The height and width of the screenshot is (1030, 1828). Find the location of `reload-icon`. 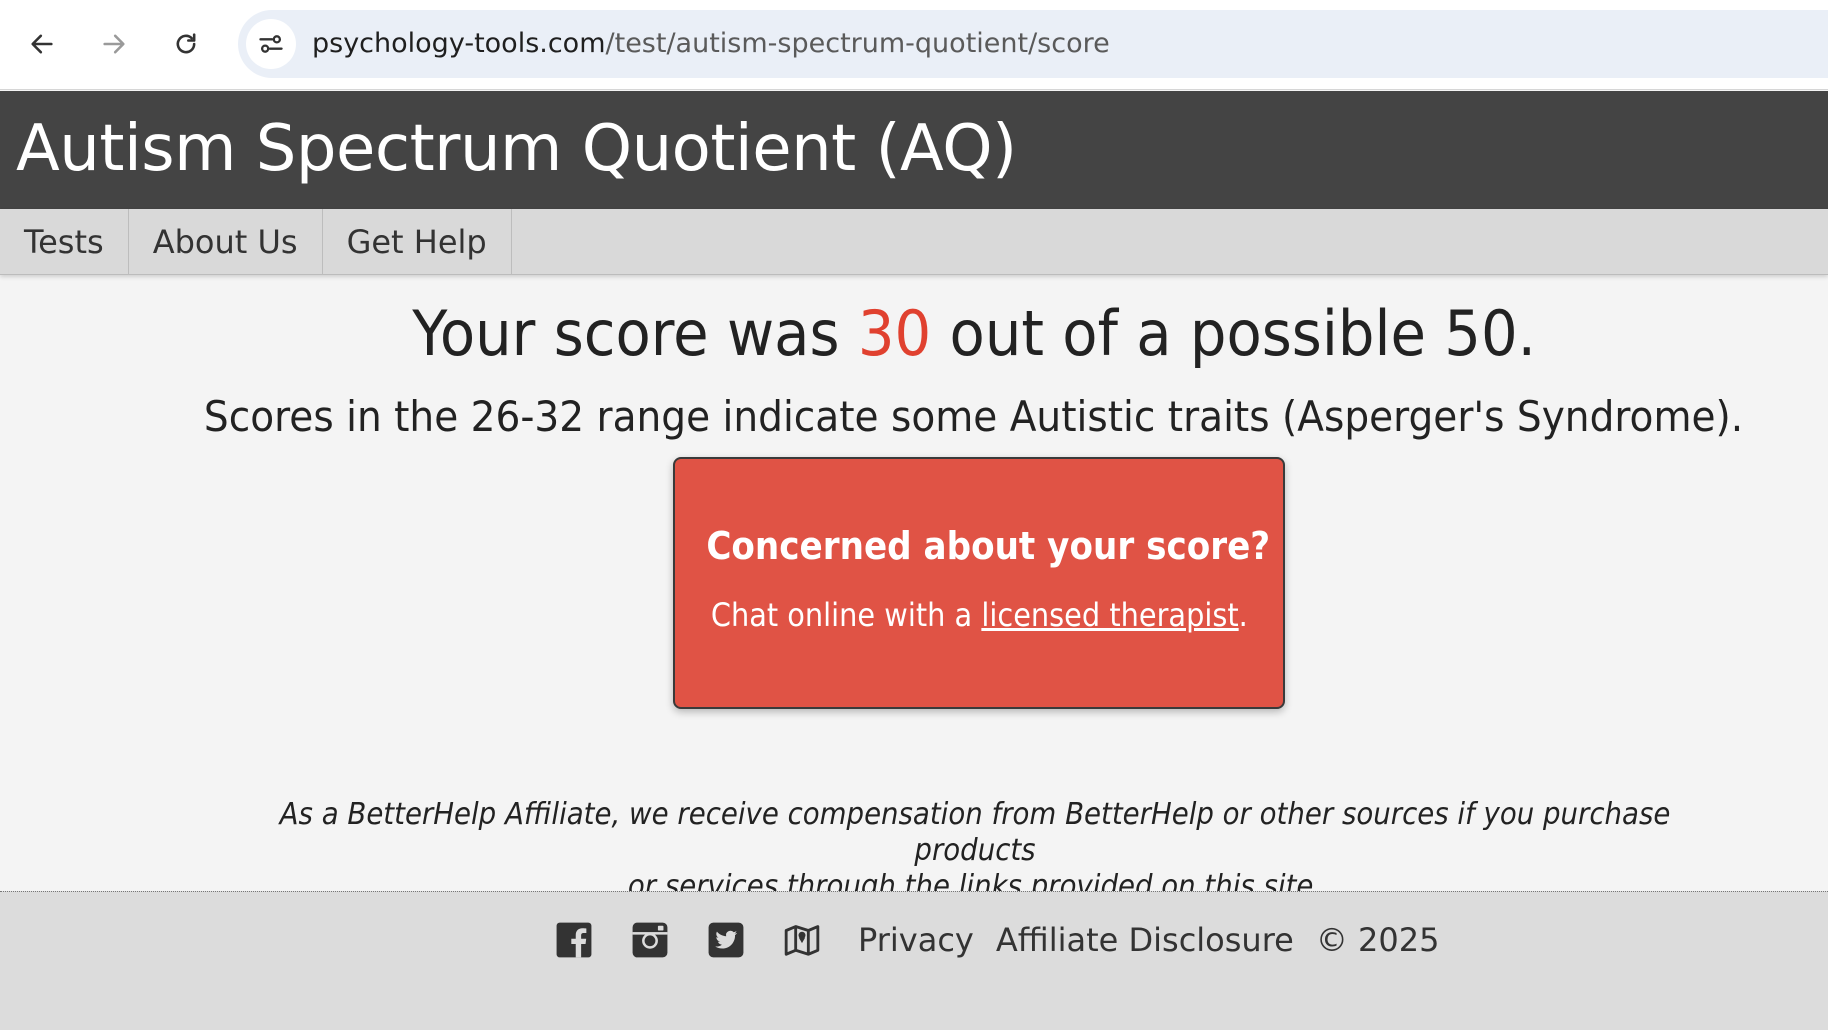

reload-icon is located at coordinates (186, 43).